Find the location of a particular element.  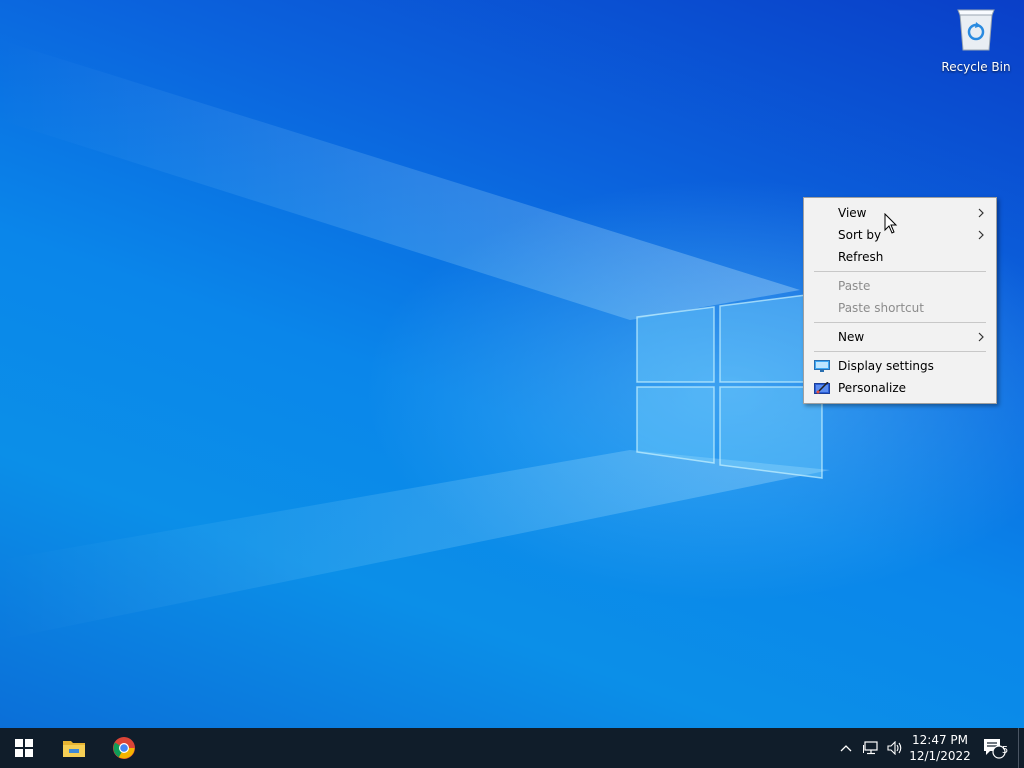

network-button is located at coordinates (871, 748).